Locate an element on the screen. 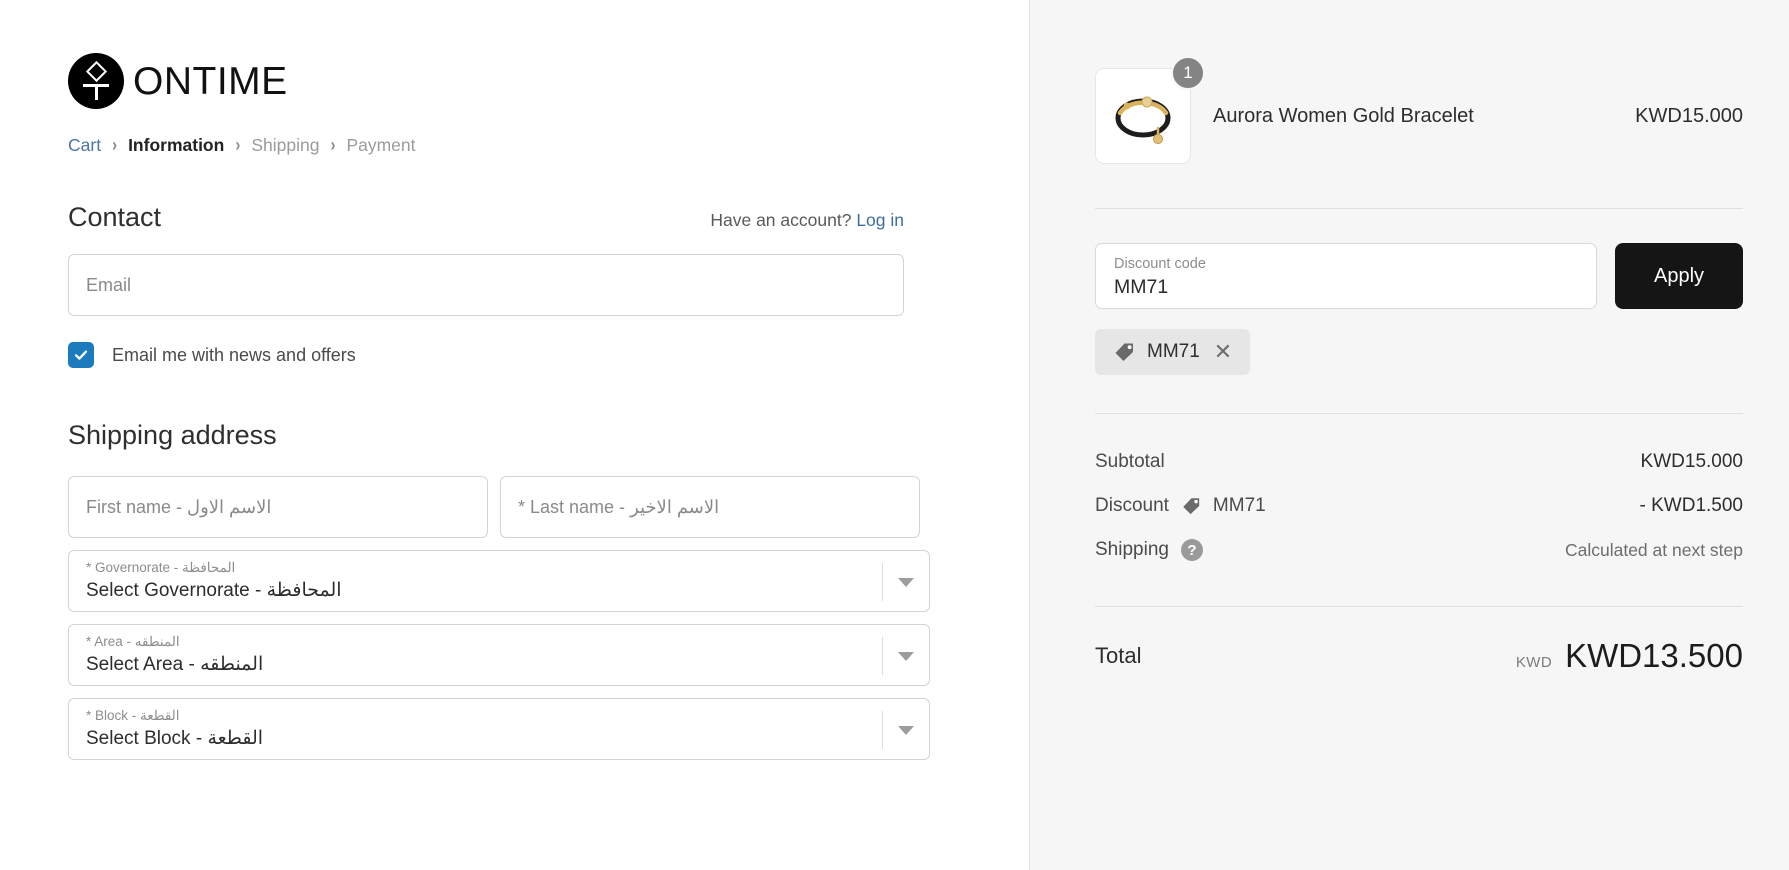  shipping-row: Shipping ? Calculated at next step is located at coordinates (1419, 550).